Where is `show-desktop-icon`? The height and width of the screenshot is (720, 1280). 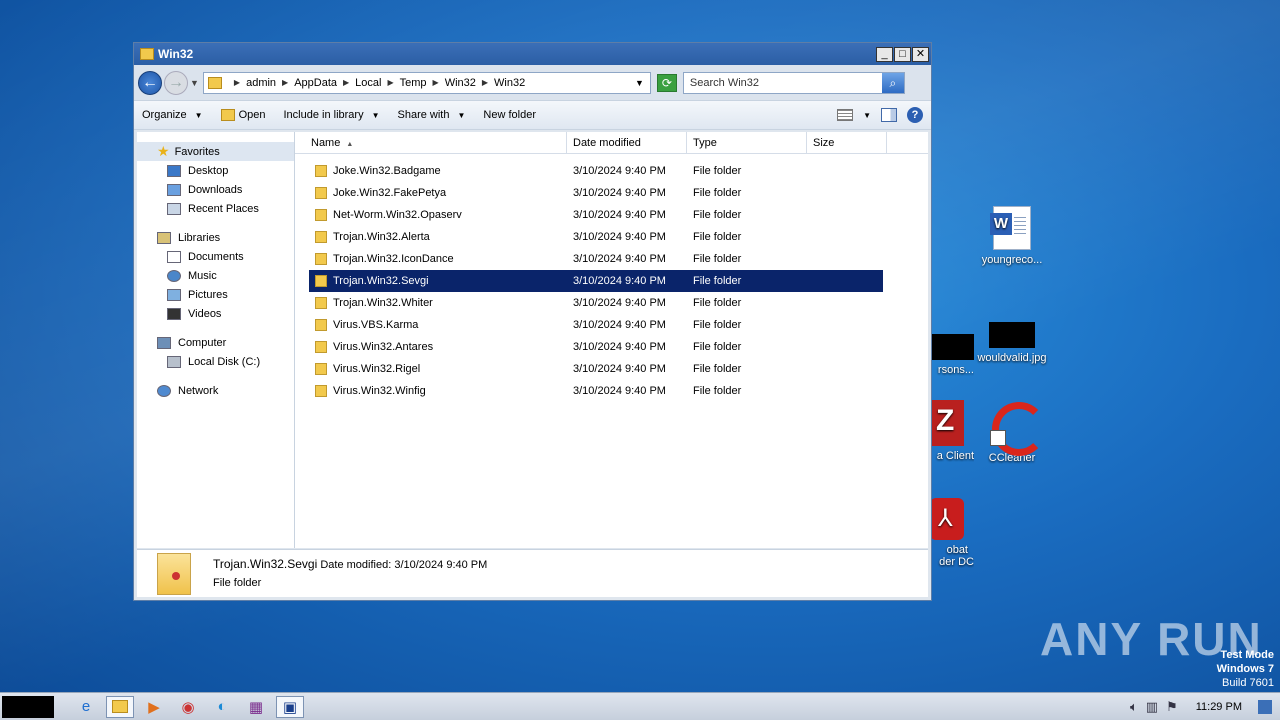 show-desktop-icon is located at coordinates (1265, 706).